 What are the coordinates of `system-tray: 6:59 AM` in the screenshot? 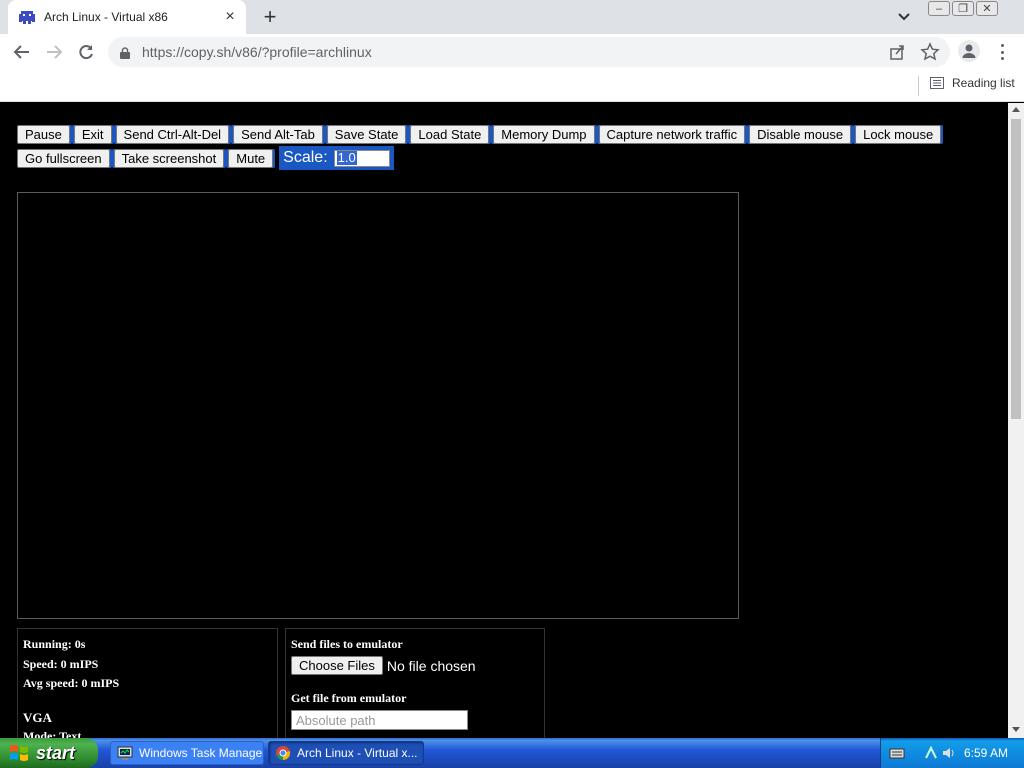 It's located at (952, 753).